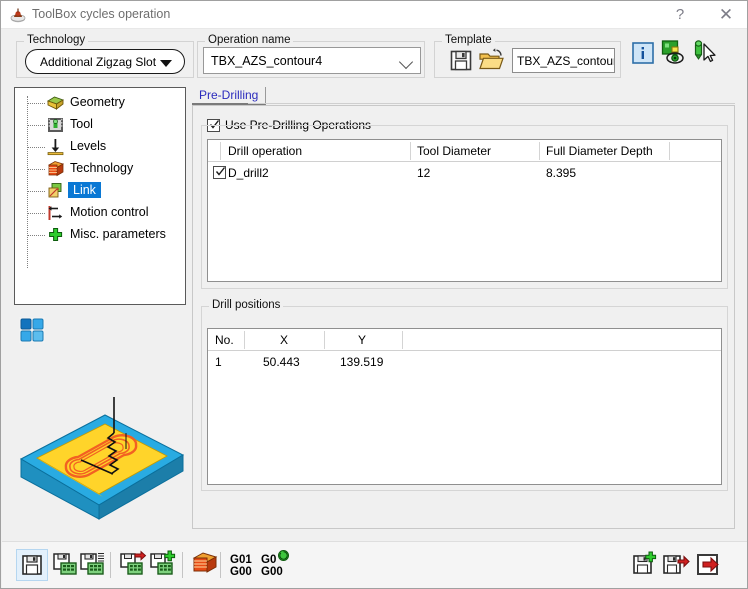  I want to click on template-group: Template TBX_AZS_contour3.t, so click(527, 56).